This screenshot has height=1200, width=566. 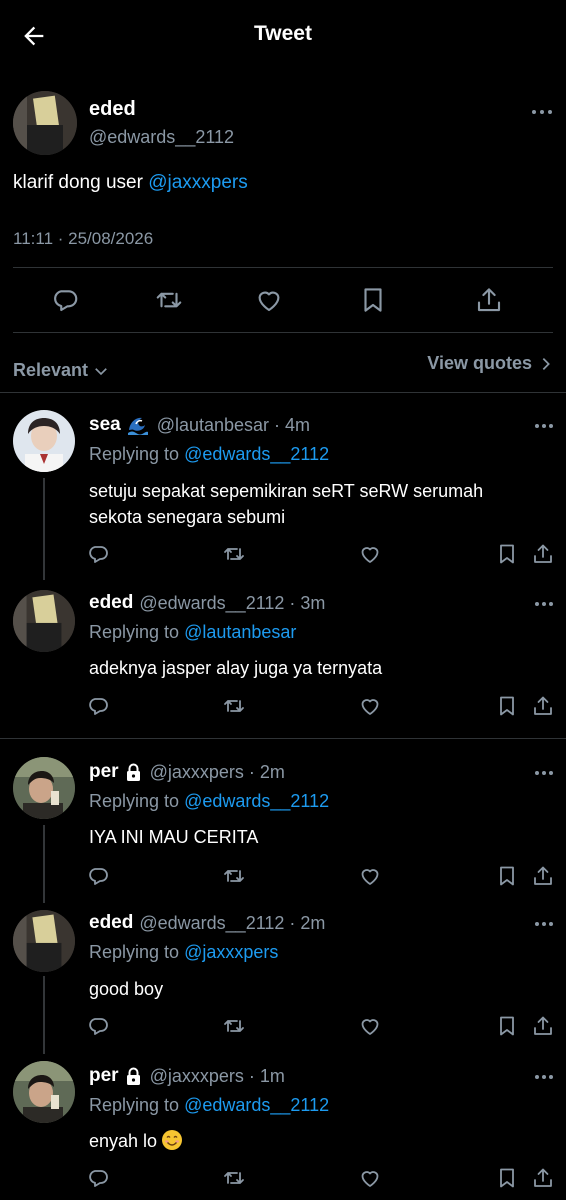 I want to click on view-quotes-link: View quotes, so click(x=490, y=363).